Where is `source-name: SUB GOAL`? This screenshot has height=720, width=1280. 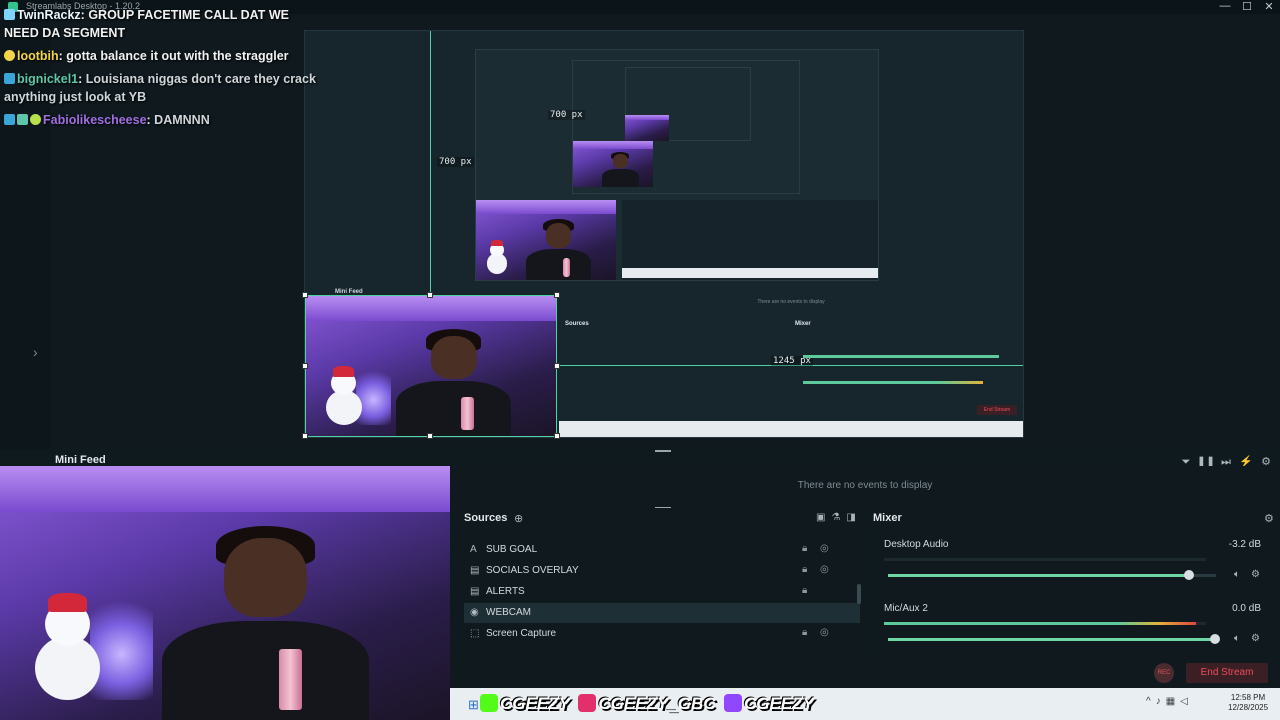
source-name: SUB GOAL is located at coordinates (512, 549).